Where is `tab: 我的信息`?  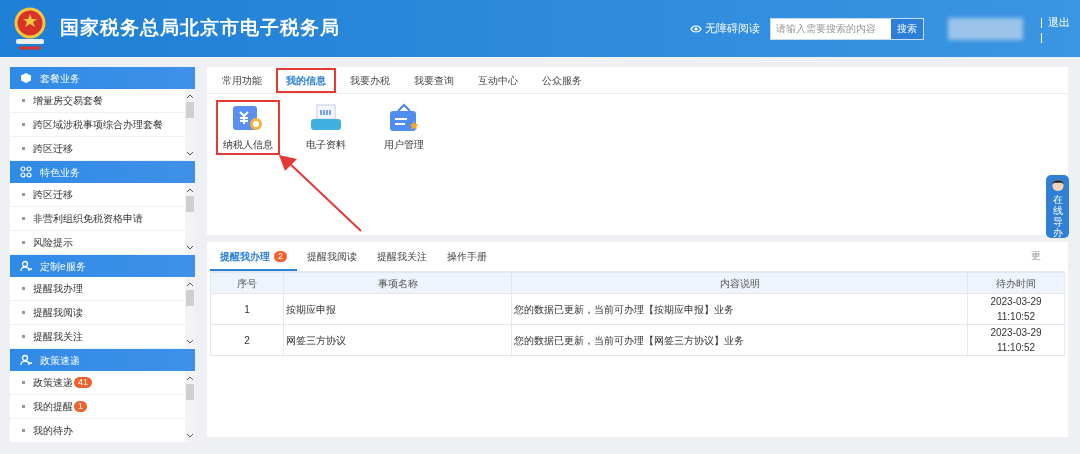 tab: 我的信息 is located at coordinates (306, 80).